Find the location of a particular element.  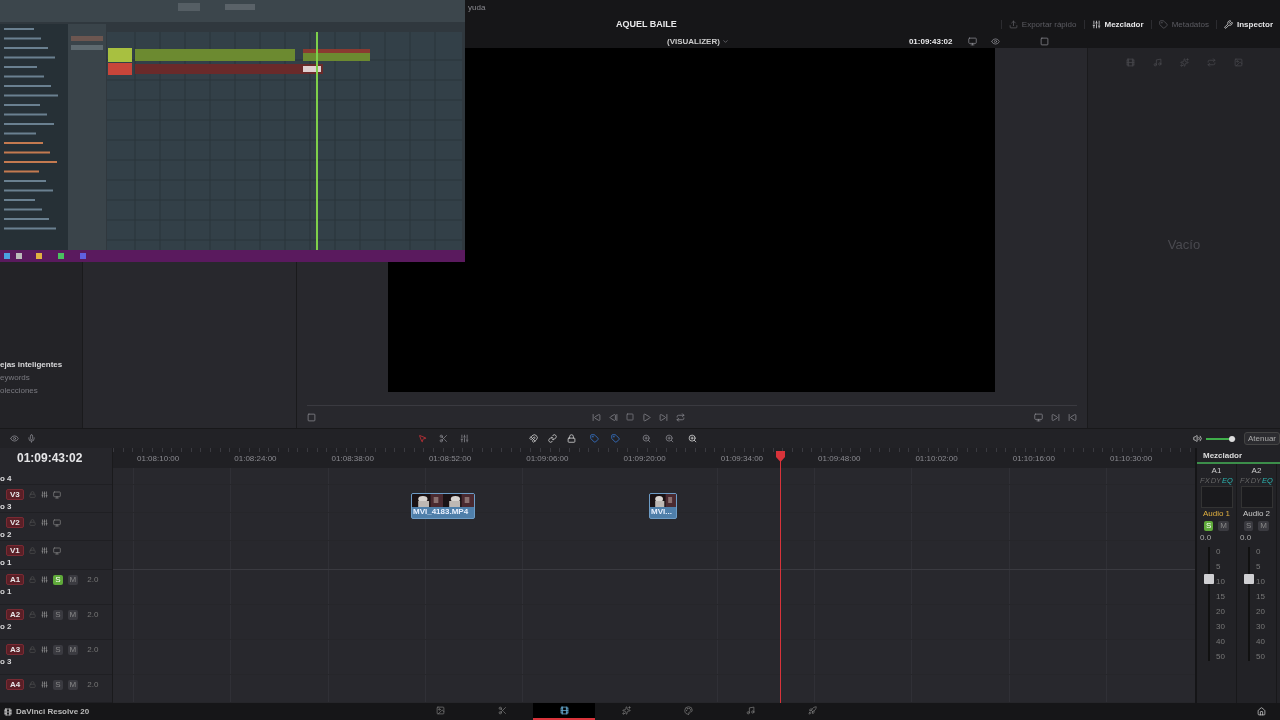

channel-name: Audio 2 is located at coordinates (1256, 513).